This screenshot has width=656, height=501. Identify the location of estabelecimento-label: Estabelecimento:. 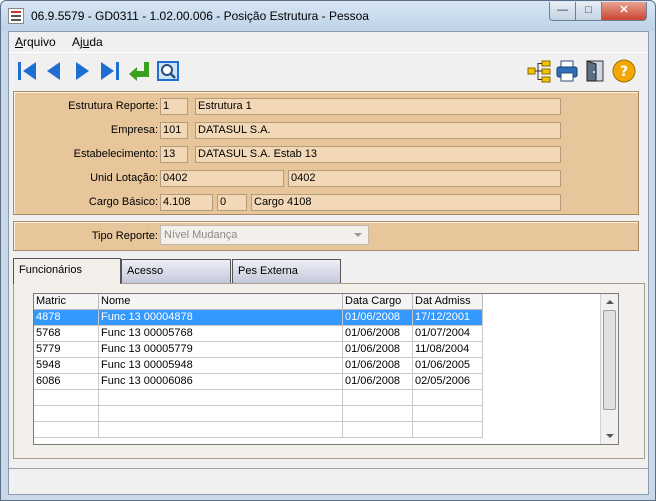
(115, 154).